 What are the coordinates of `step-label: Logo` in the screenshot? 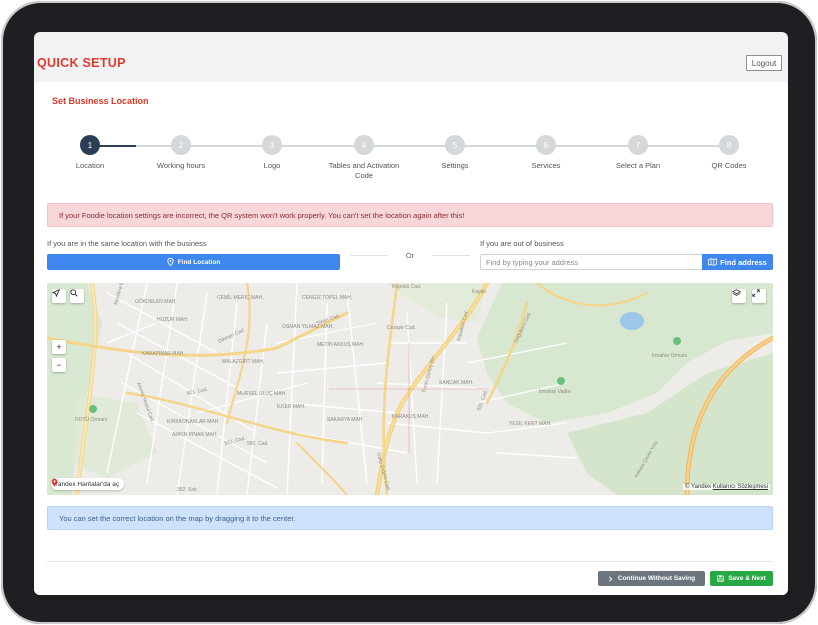 It's located at (272, 165).